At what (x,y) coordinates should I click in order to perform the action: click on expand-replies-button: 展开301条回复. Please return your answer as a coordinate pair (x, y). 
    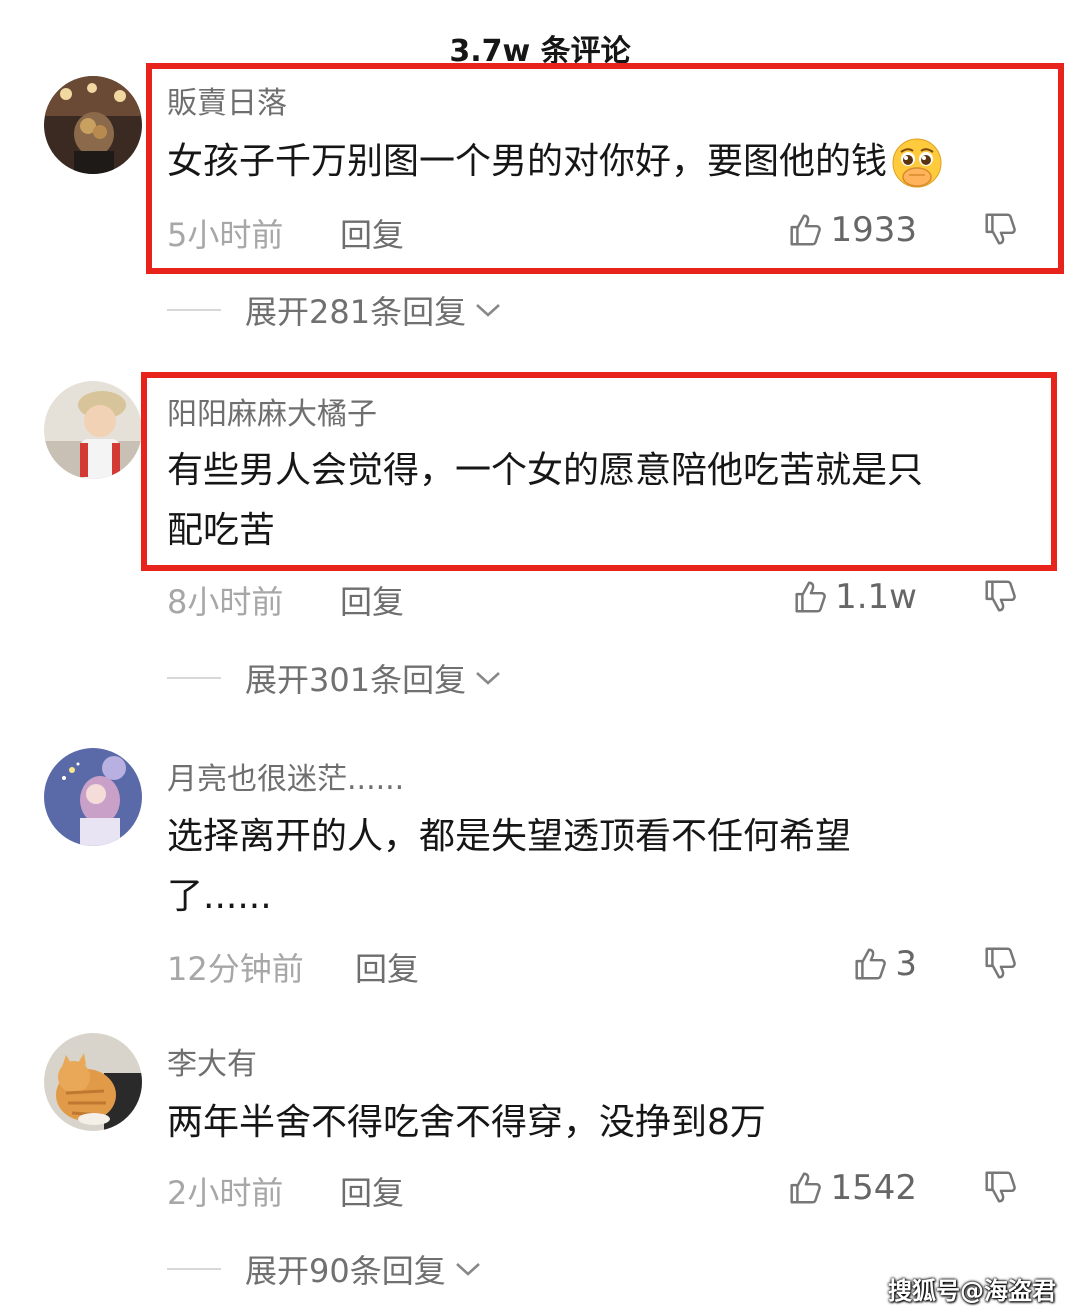
    Looking at the image, I should click on (334, 678).